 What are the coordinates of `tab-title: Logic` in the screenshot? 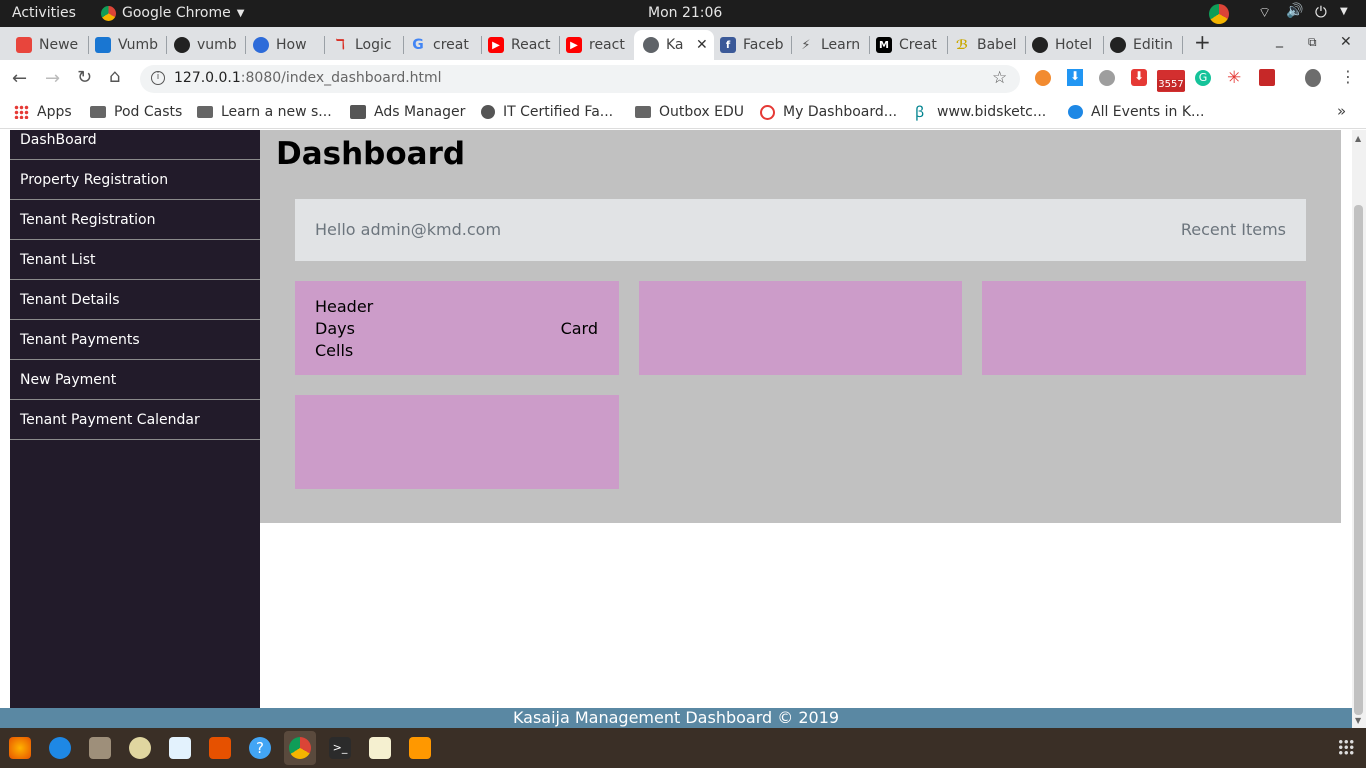 It's located at (373, 45).